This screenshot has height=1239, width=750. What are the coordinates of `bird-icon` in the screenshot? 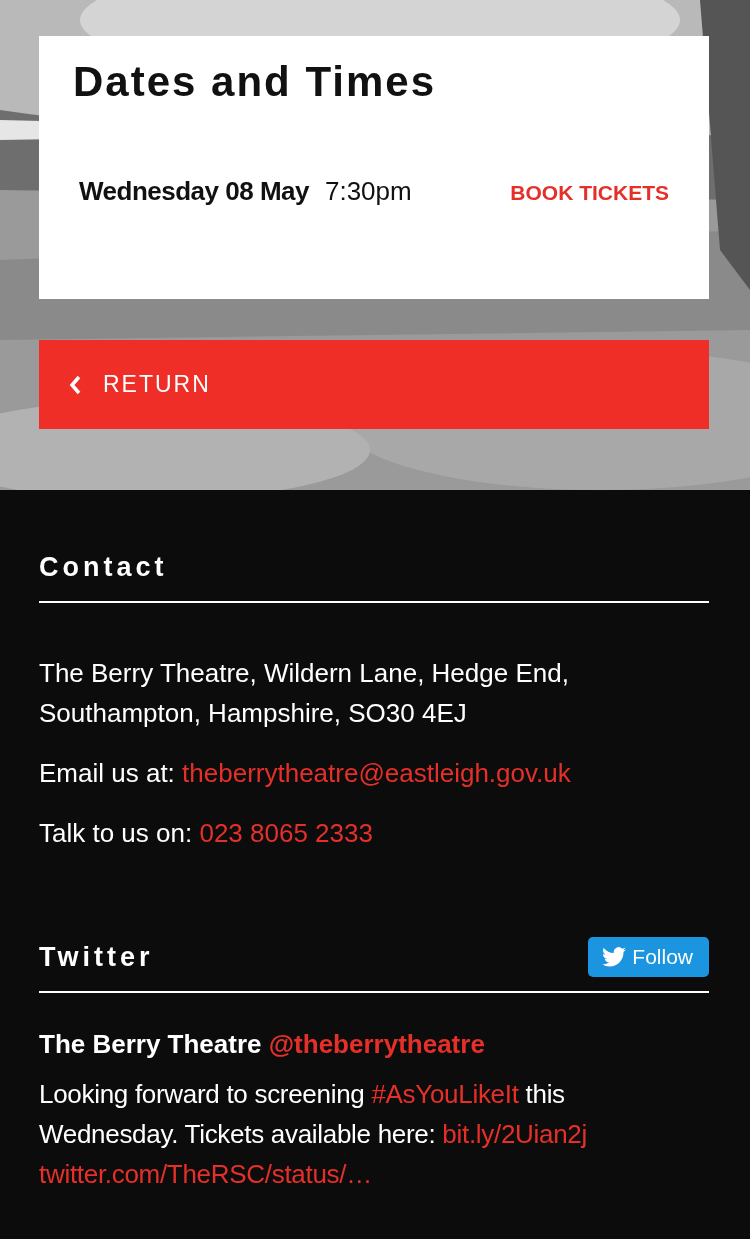 It's located at (614, 957).